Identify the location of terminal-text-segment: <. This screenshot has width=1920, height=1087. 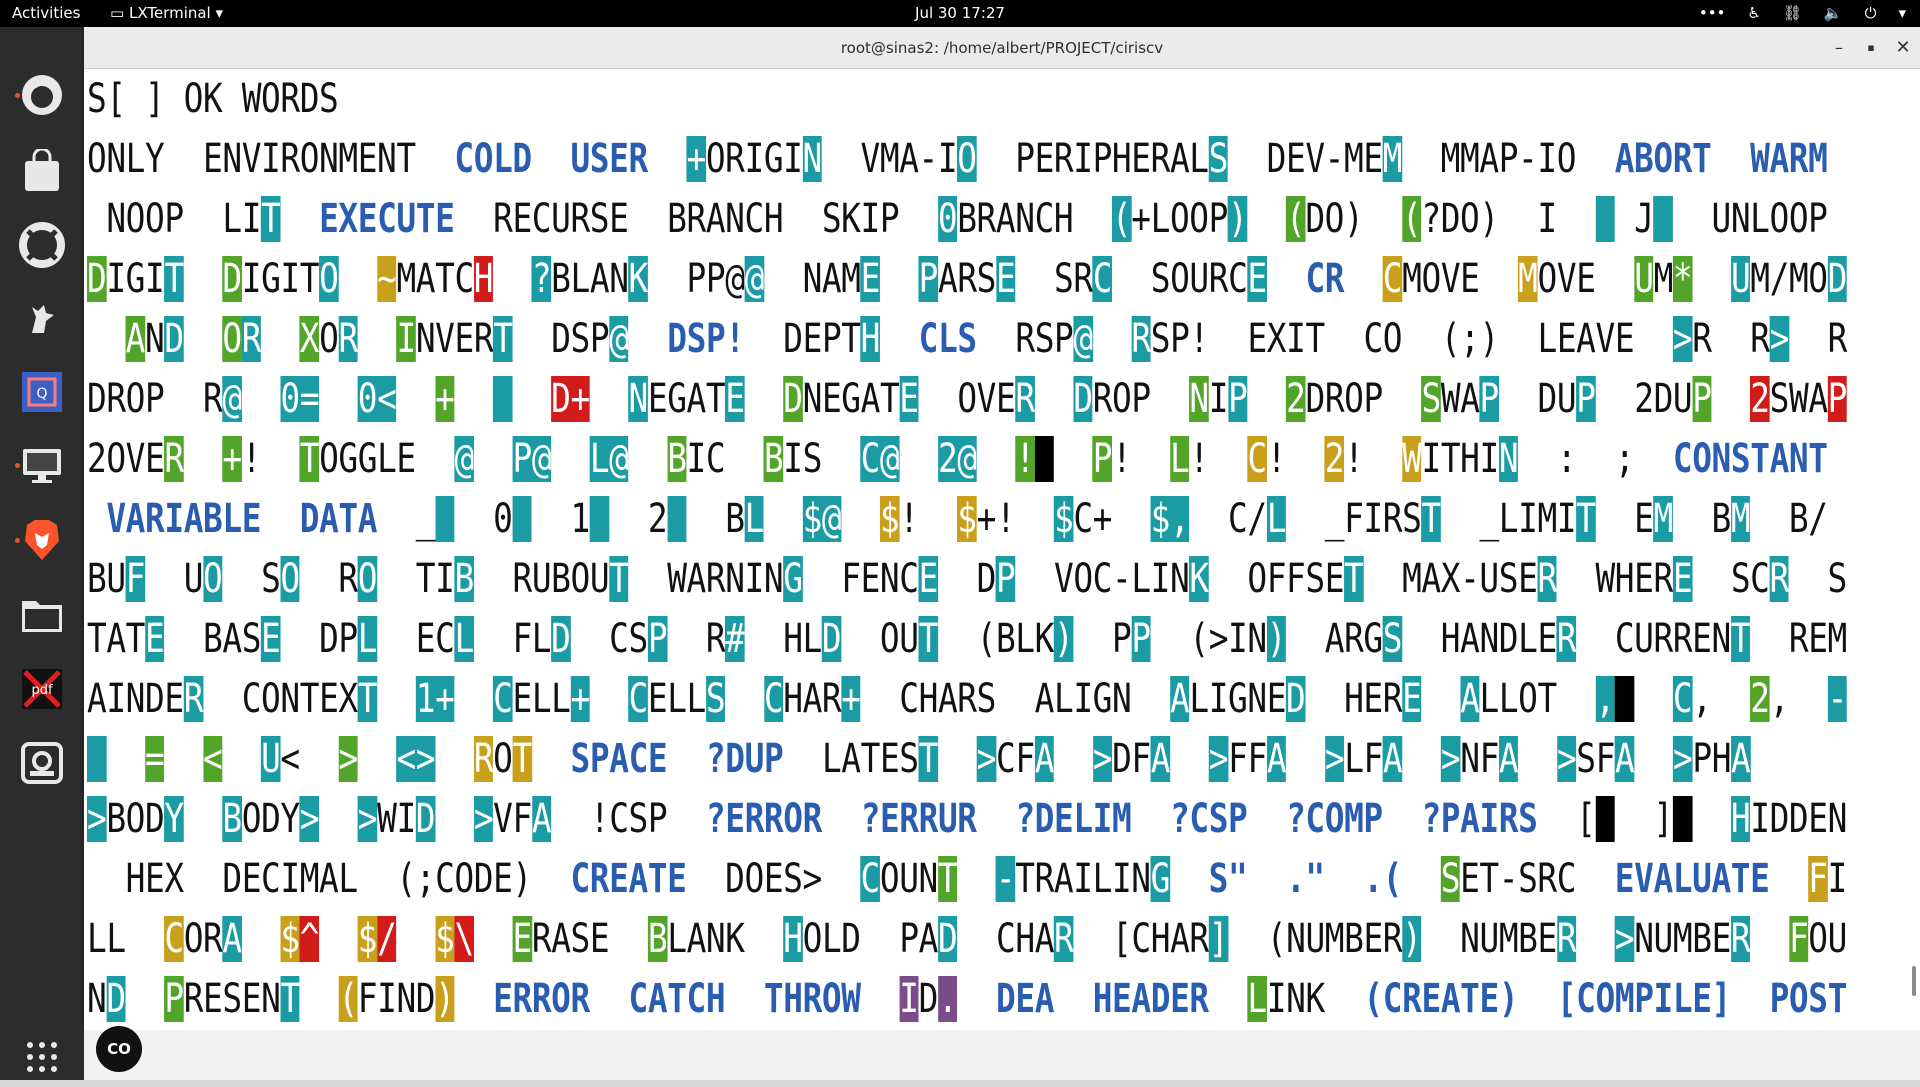
(309, 759).